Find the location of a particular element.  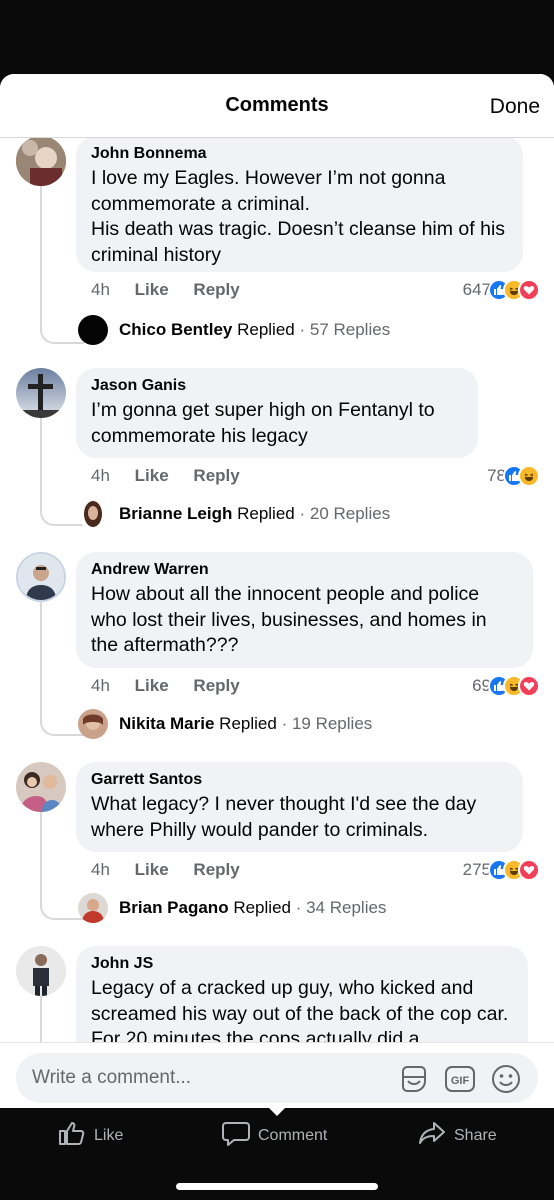

home-indicator is located at coordinates (277, 1186).